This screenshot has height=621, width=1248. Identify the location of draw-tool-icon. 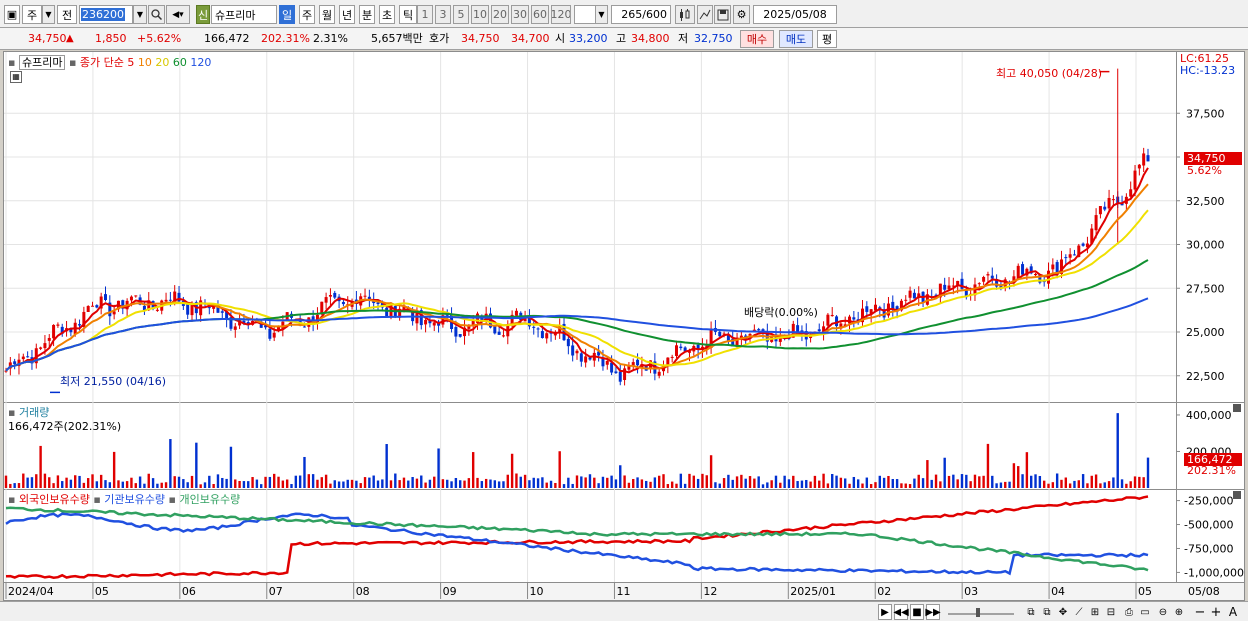
(705, 14).